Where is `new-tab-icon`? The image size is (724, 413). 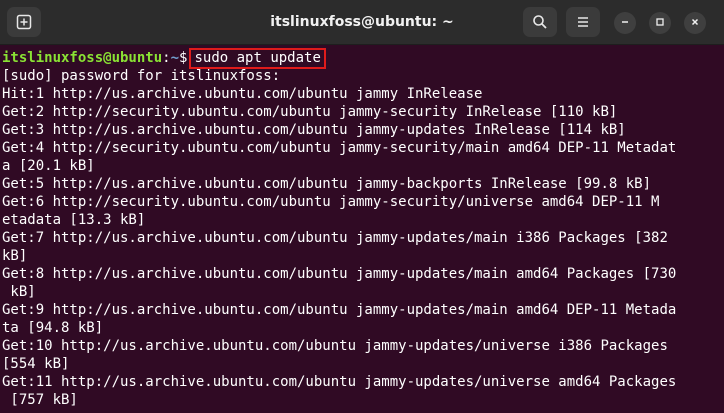
new-tab-icon is located at coordinates (24, 22).